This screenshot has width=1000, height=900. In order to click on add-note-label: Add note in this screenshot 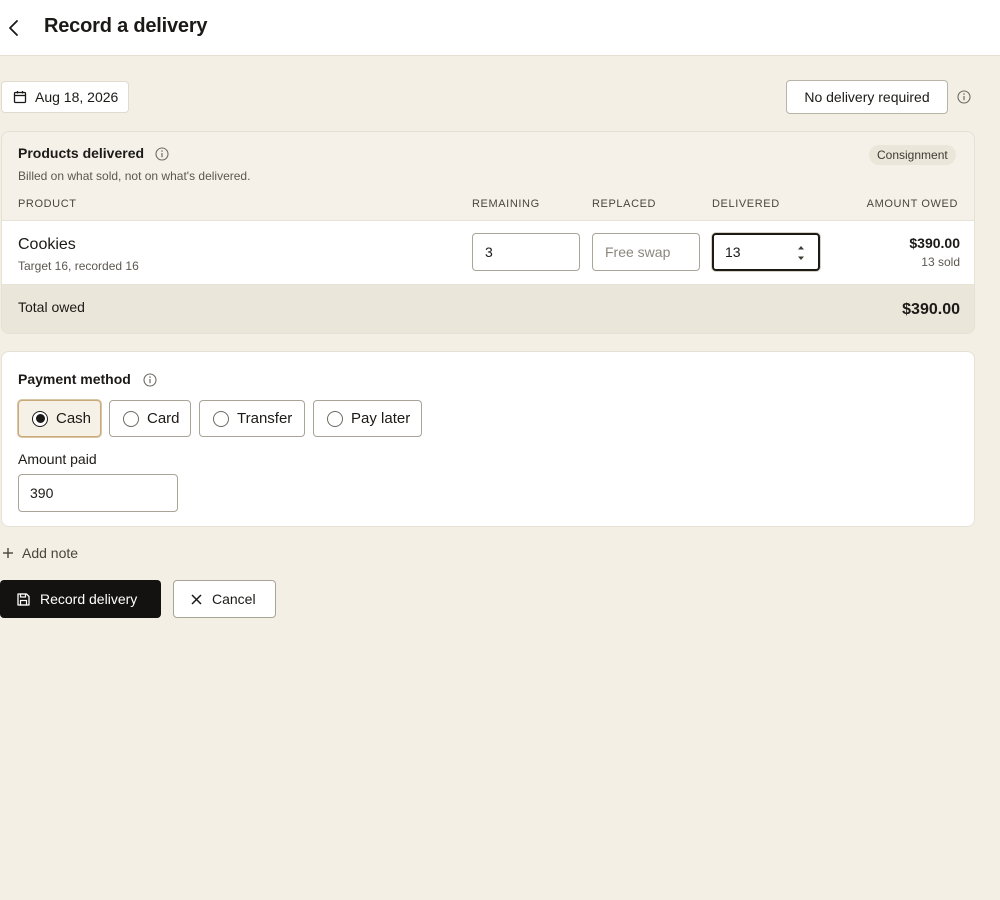, I will do `click(50, 553)`.